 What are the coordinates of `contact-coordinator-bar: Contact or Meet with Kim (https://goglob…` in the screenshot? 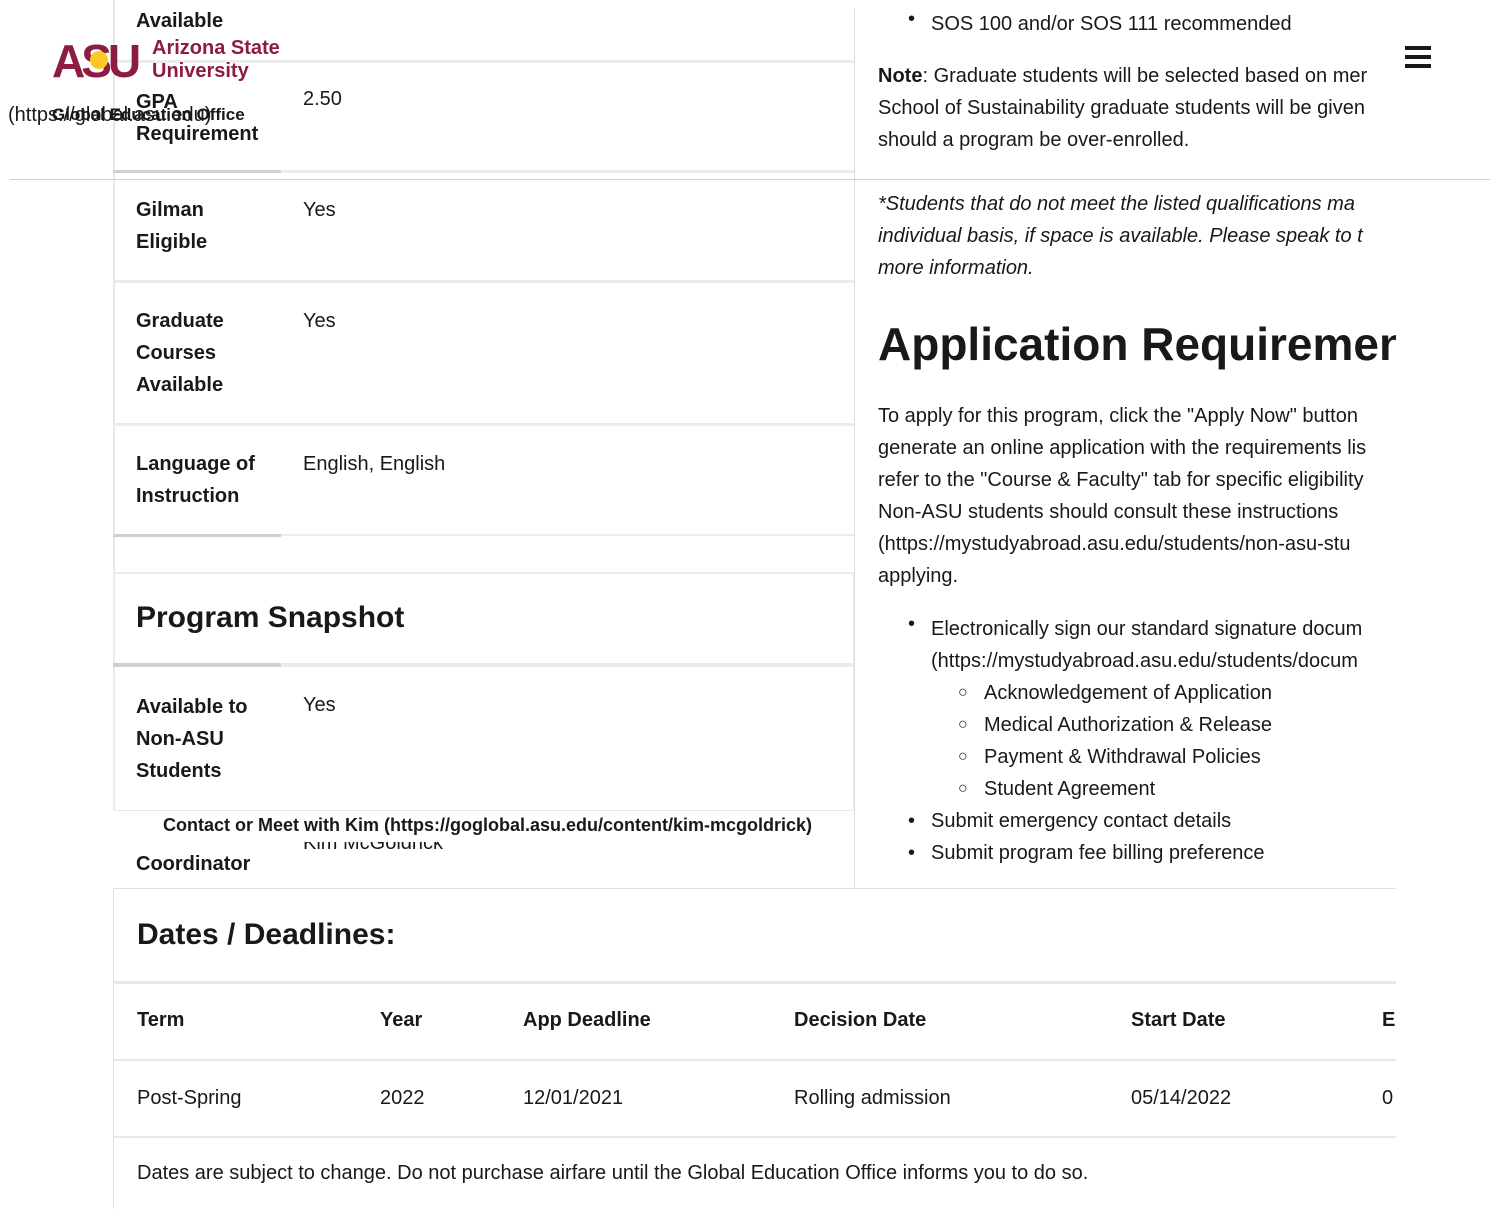 It's located at (484, 826).